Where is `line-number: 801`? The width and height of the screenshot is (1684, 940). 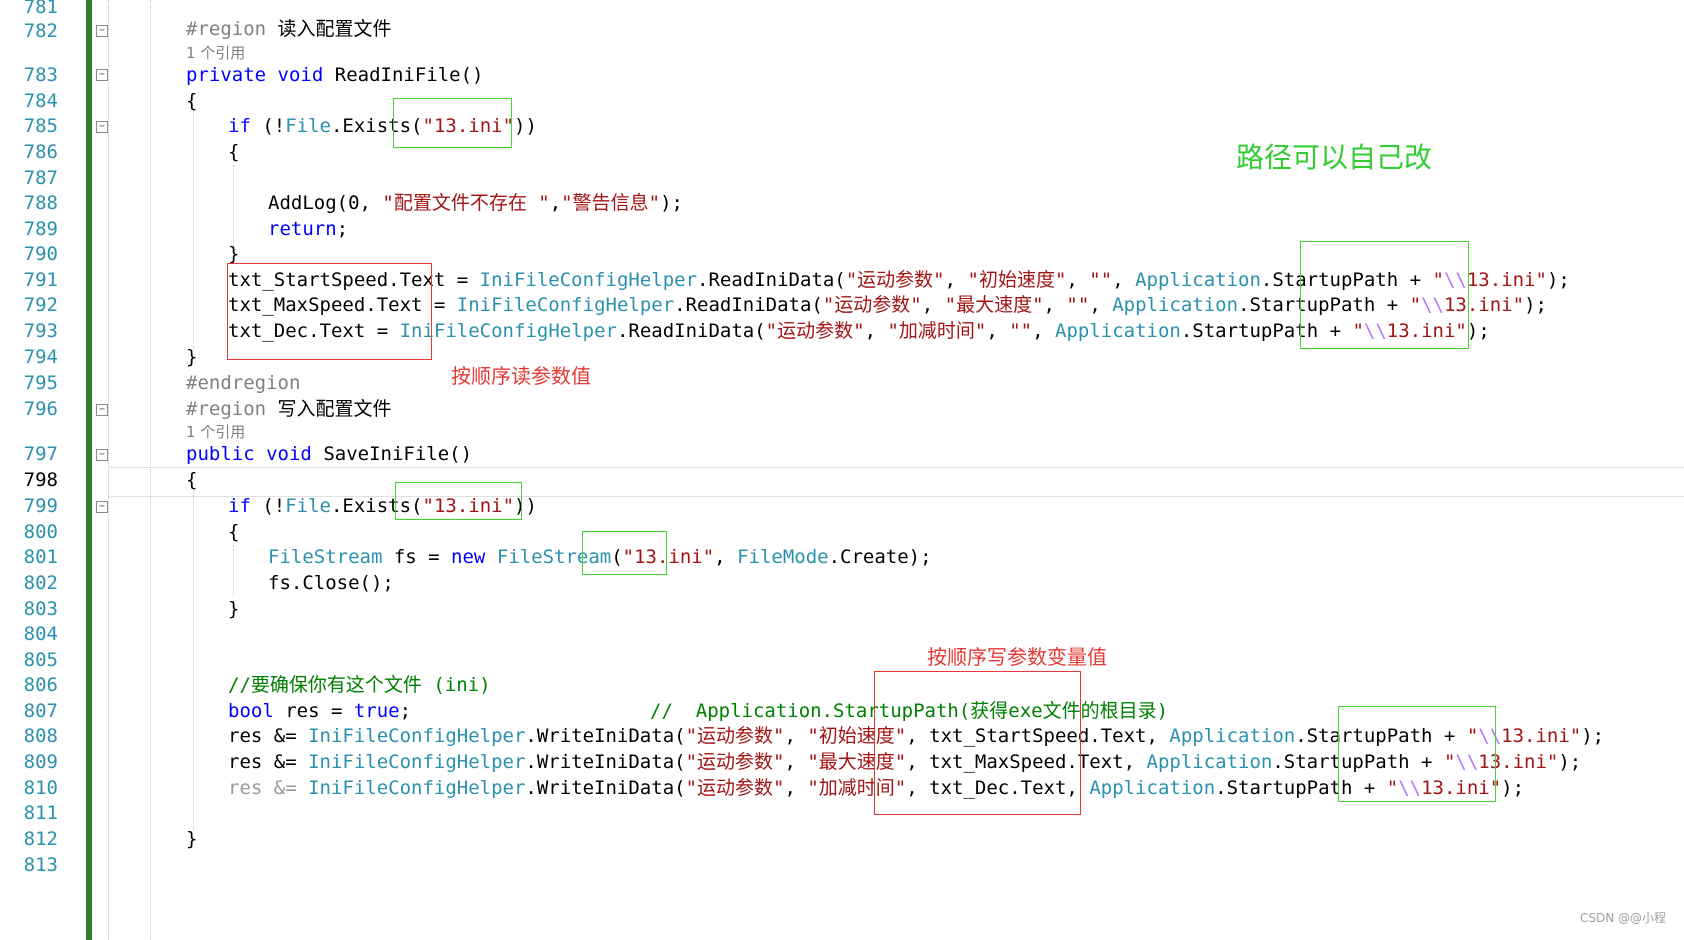 line-number: 801 is located at coordinates (40, 557).